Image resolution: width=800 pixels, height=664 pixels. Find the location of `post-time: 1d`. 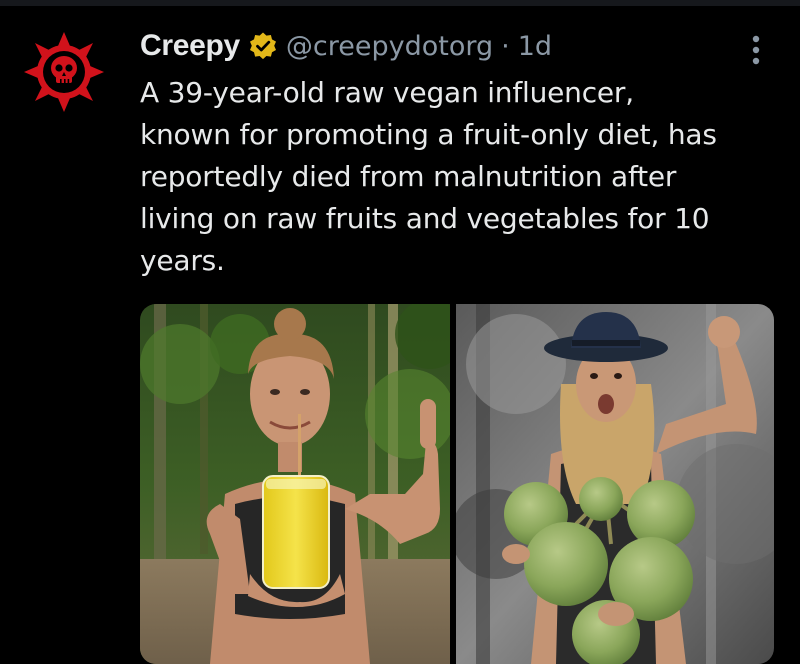

post-time: 1d is located at coordinates (535, 46).